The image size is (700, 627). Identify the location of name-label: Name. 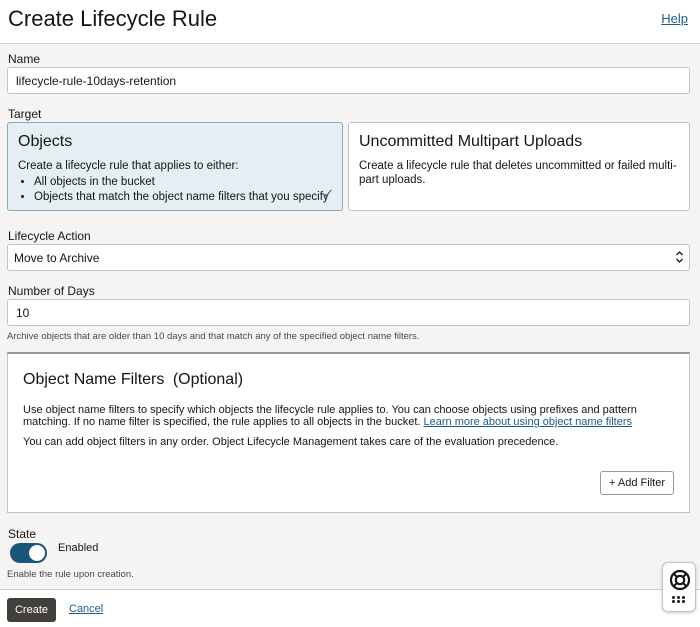
(24, 59).